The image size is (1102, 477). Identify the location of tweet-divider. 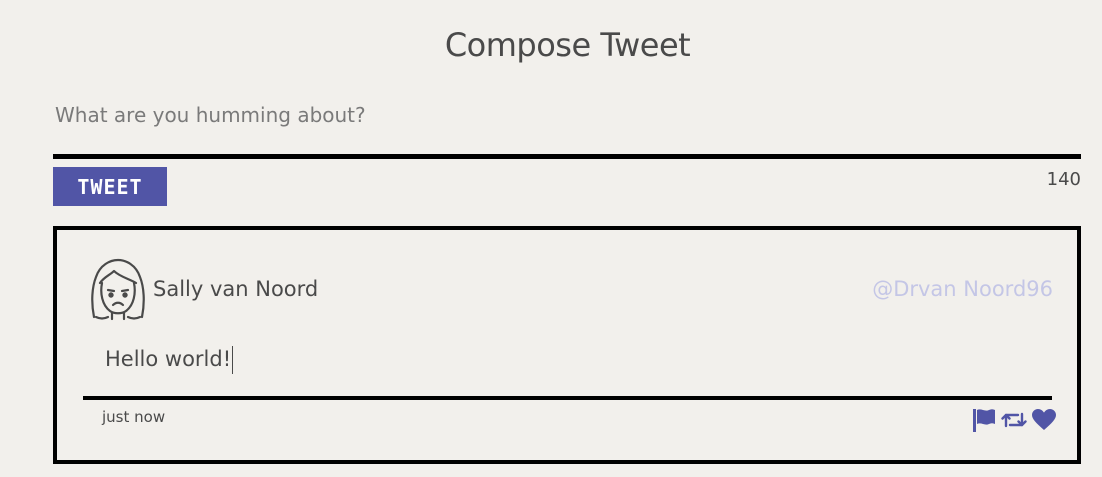
(567, 398).